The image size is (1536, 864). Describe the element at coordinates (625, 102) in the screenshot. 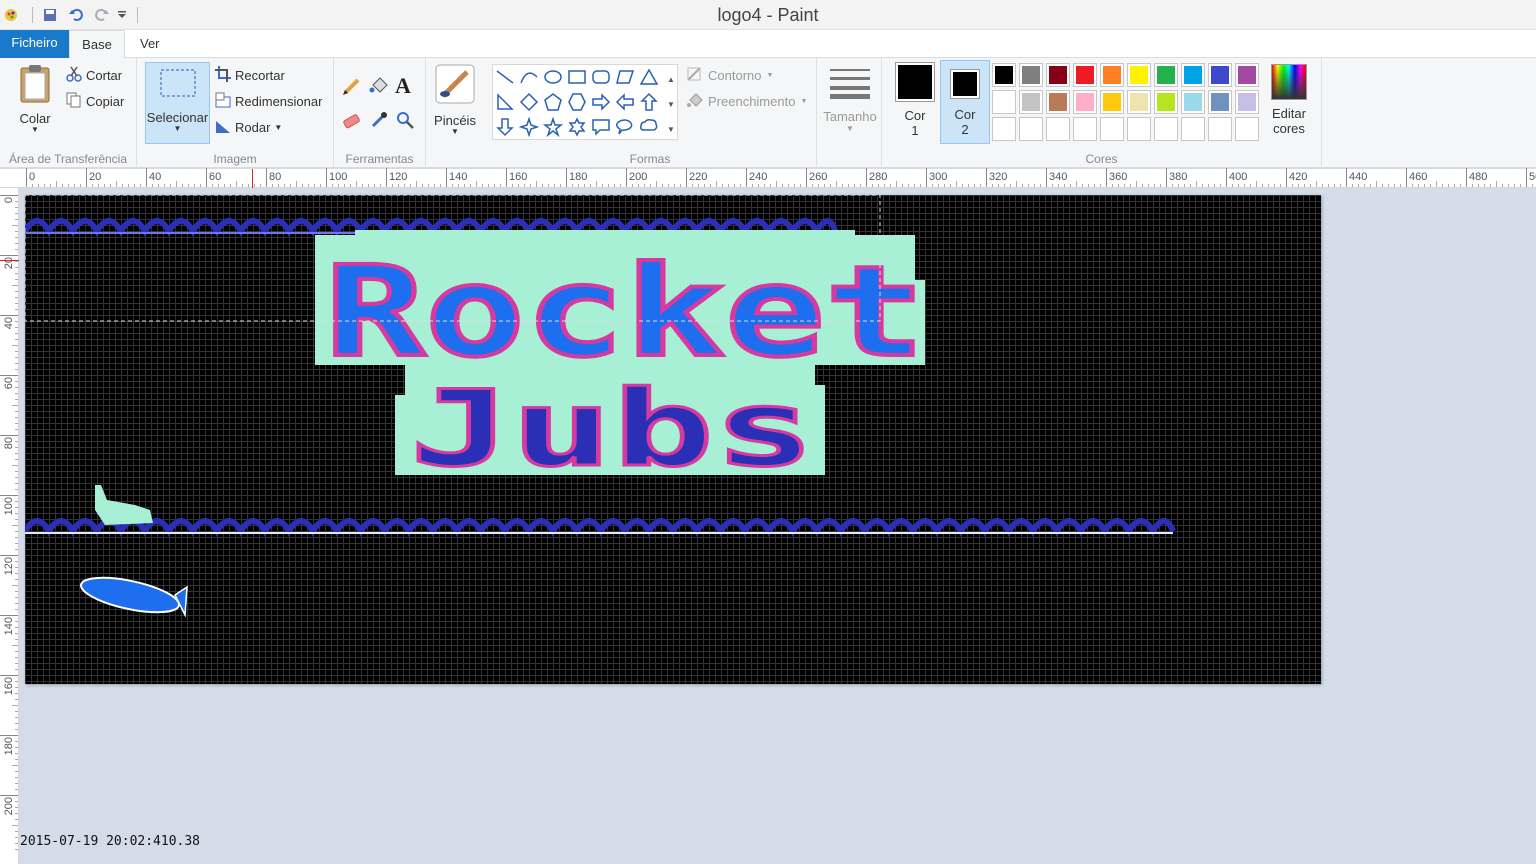

I see `left-arrow-shape-icon` at that location.